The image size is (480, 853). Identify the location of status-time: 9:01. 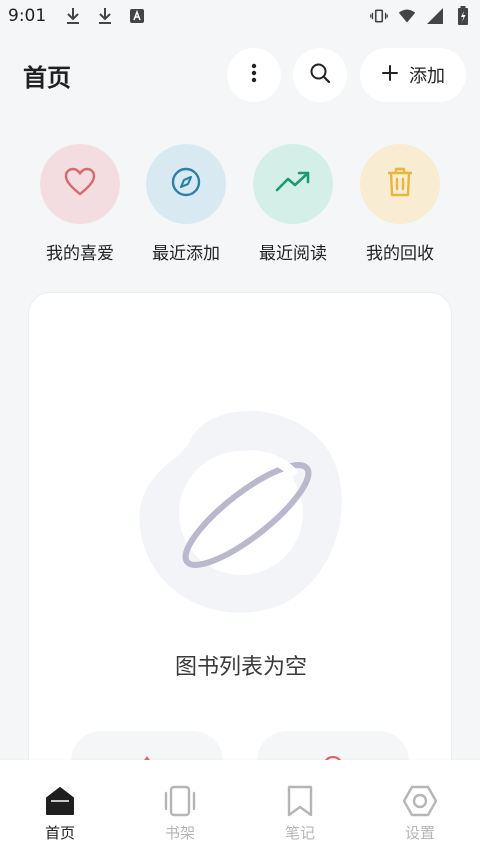
(27, 16).